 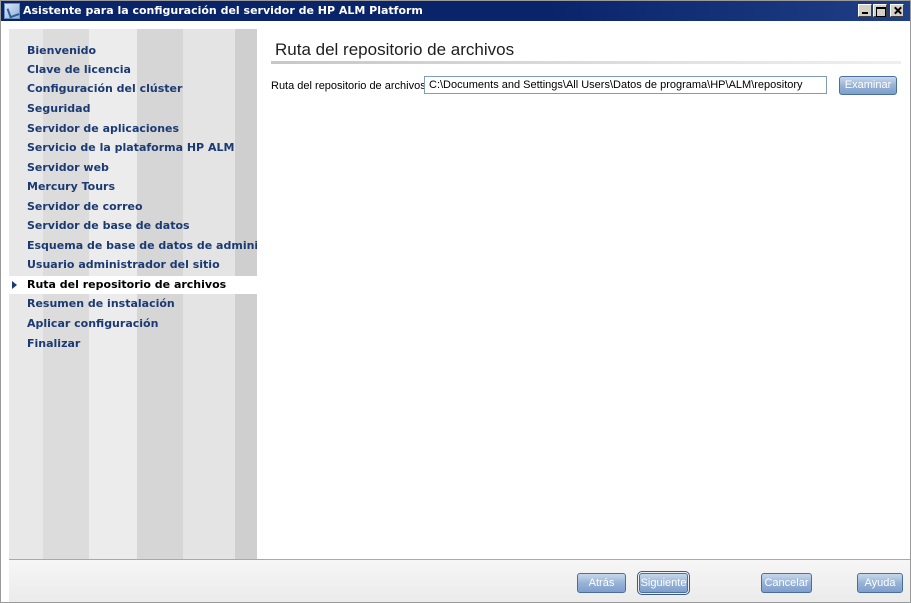 What do you see at coordinates (85, 206) in the screenshot?
I see `sidebar-item-label: Servidor de correo` at bounding box center [85, 206].